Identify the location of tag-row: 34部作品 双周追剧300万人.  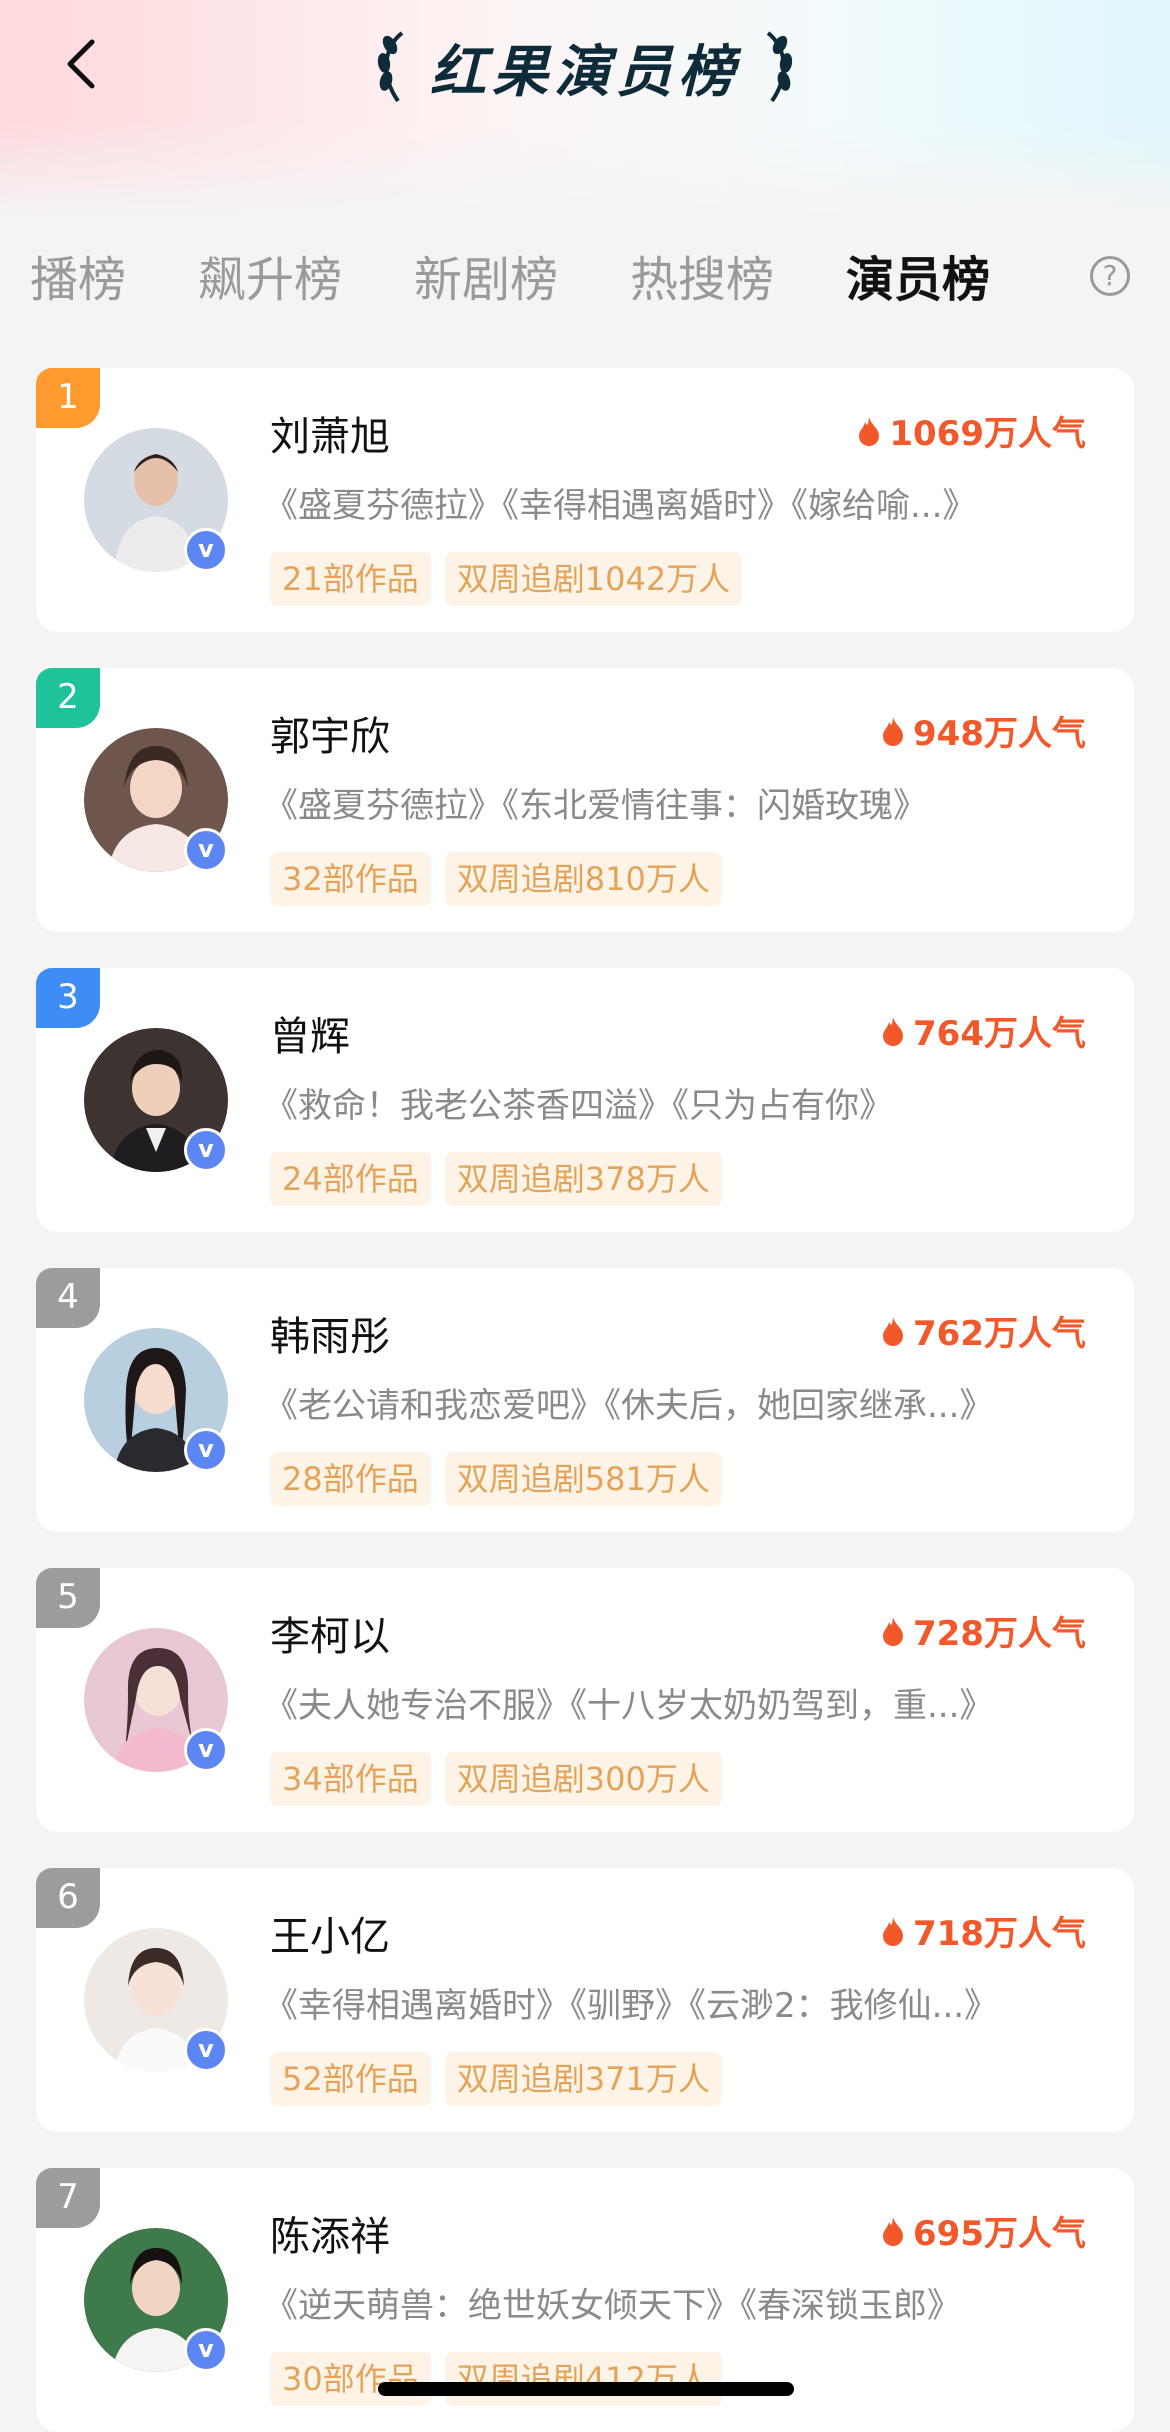
(496, 1779).